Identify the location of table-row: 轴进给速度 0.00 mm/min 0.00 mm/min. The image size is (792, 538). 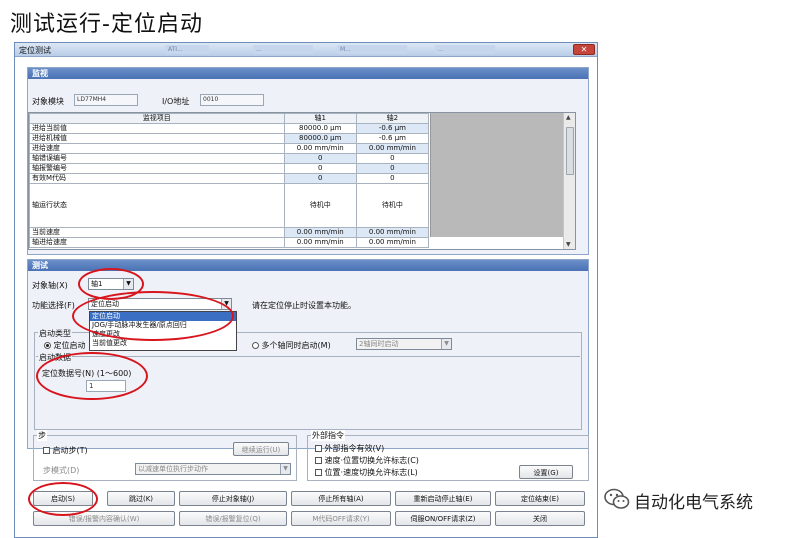
(229, 242).